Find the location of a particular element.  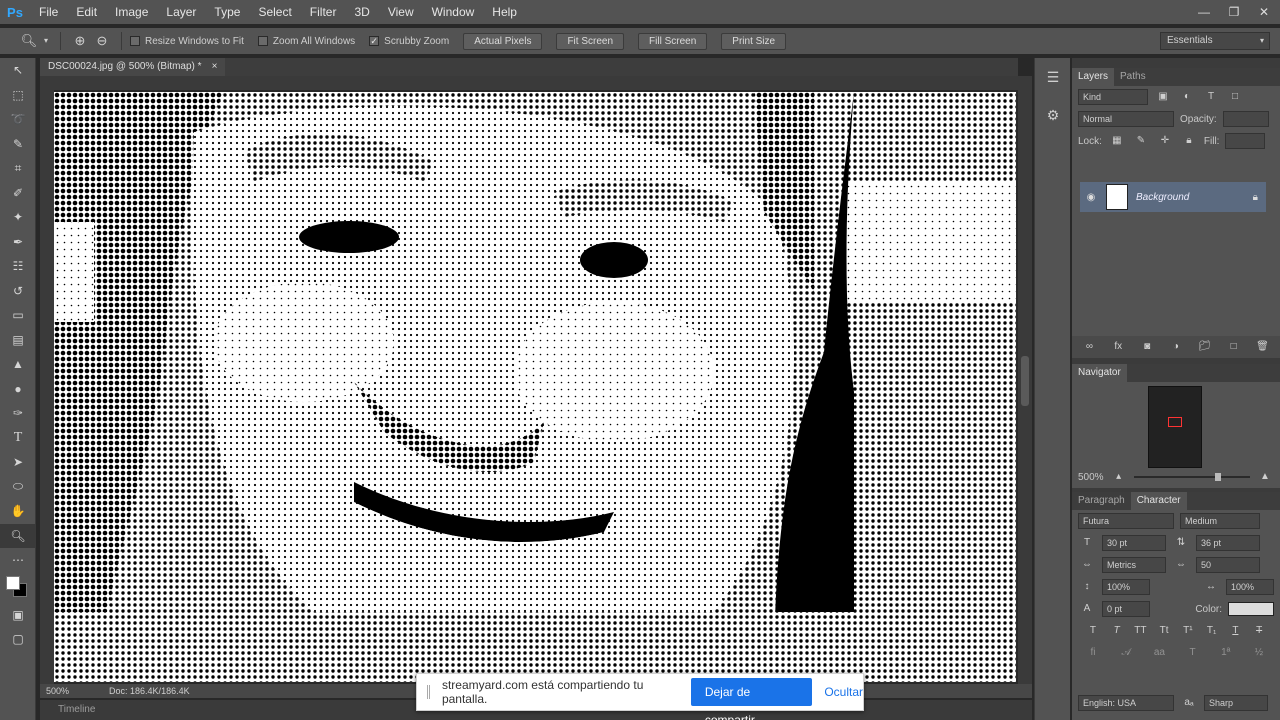

fractions-icon: ½ is located at coordinates (1259, 653).